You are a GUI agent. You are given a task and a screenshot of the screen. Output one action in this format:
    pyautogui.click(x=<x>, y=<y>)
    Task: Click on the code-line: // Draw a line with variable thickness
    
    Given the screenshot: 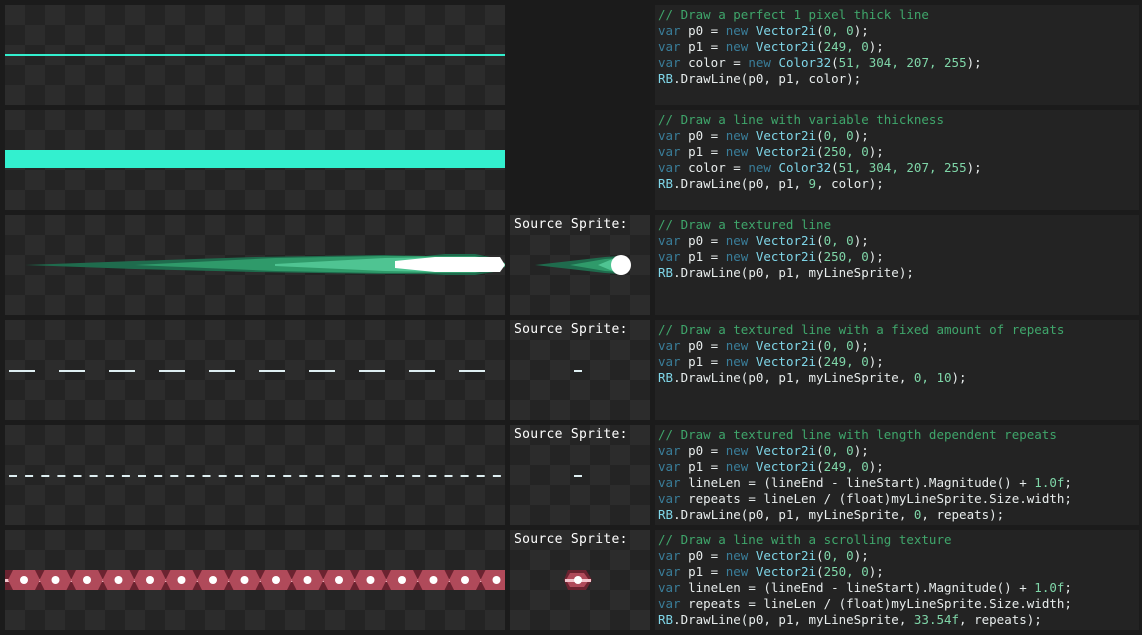 What is the action you would take?
    pyautogui.click(x=801, y=119)
    